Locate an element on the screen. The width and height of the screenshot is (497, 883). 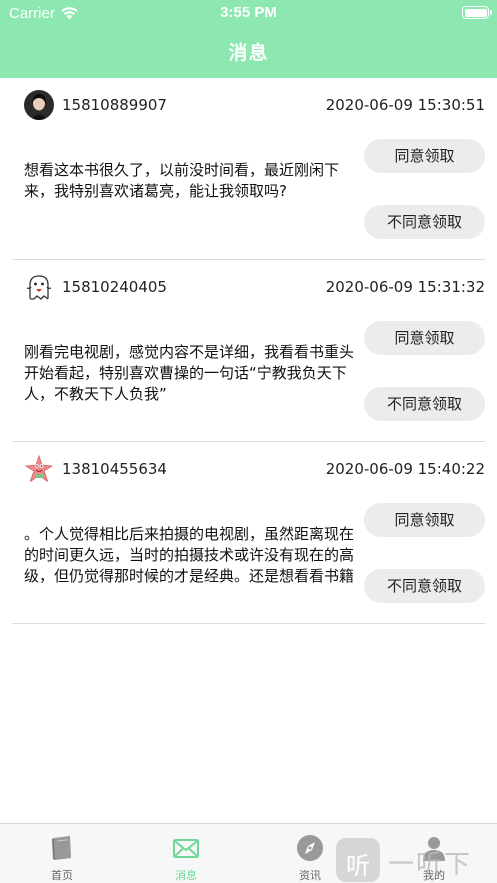
message-timestamp: 2020-06-09 15:40:22 is located at coordinates (405, 469).